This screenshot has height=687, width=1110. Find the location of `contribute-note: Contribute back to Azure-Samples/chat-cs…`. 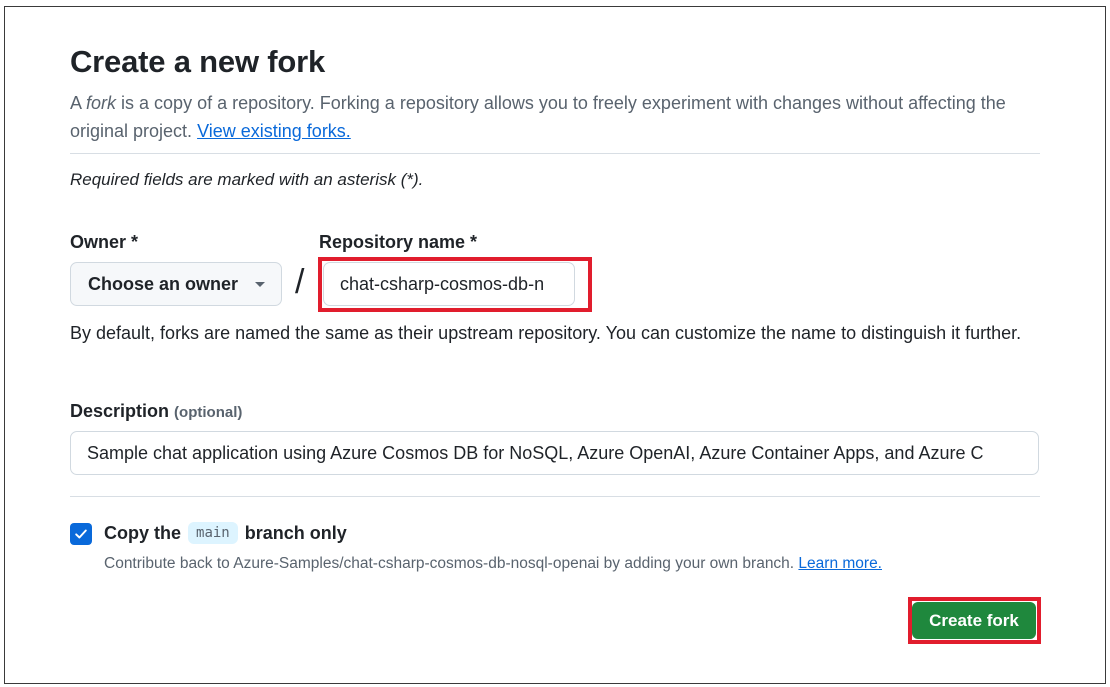

contribute-note: Contribute back to Azure-Samples/chat-cs… is located at coordinates (493, 564).